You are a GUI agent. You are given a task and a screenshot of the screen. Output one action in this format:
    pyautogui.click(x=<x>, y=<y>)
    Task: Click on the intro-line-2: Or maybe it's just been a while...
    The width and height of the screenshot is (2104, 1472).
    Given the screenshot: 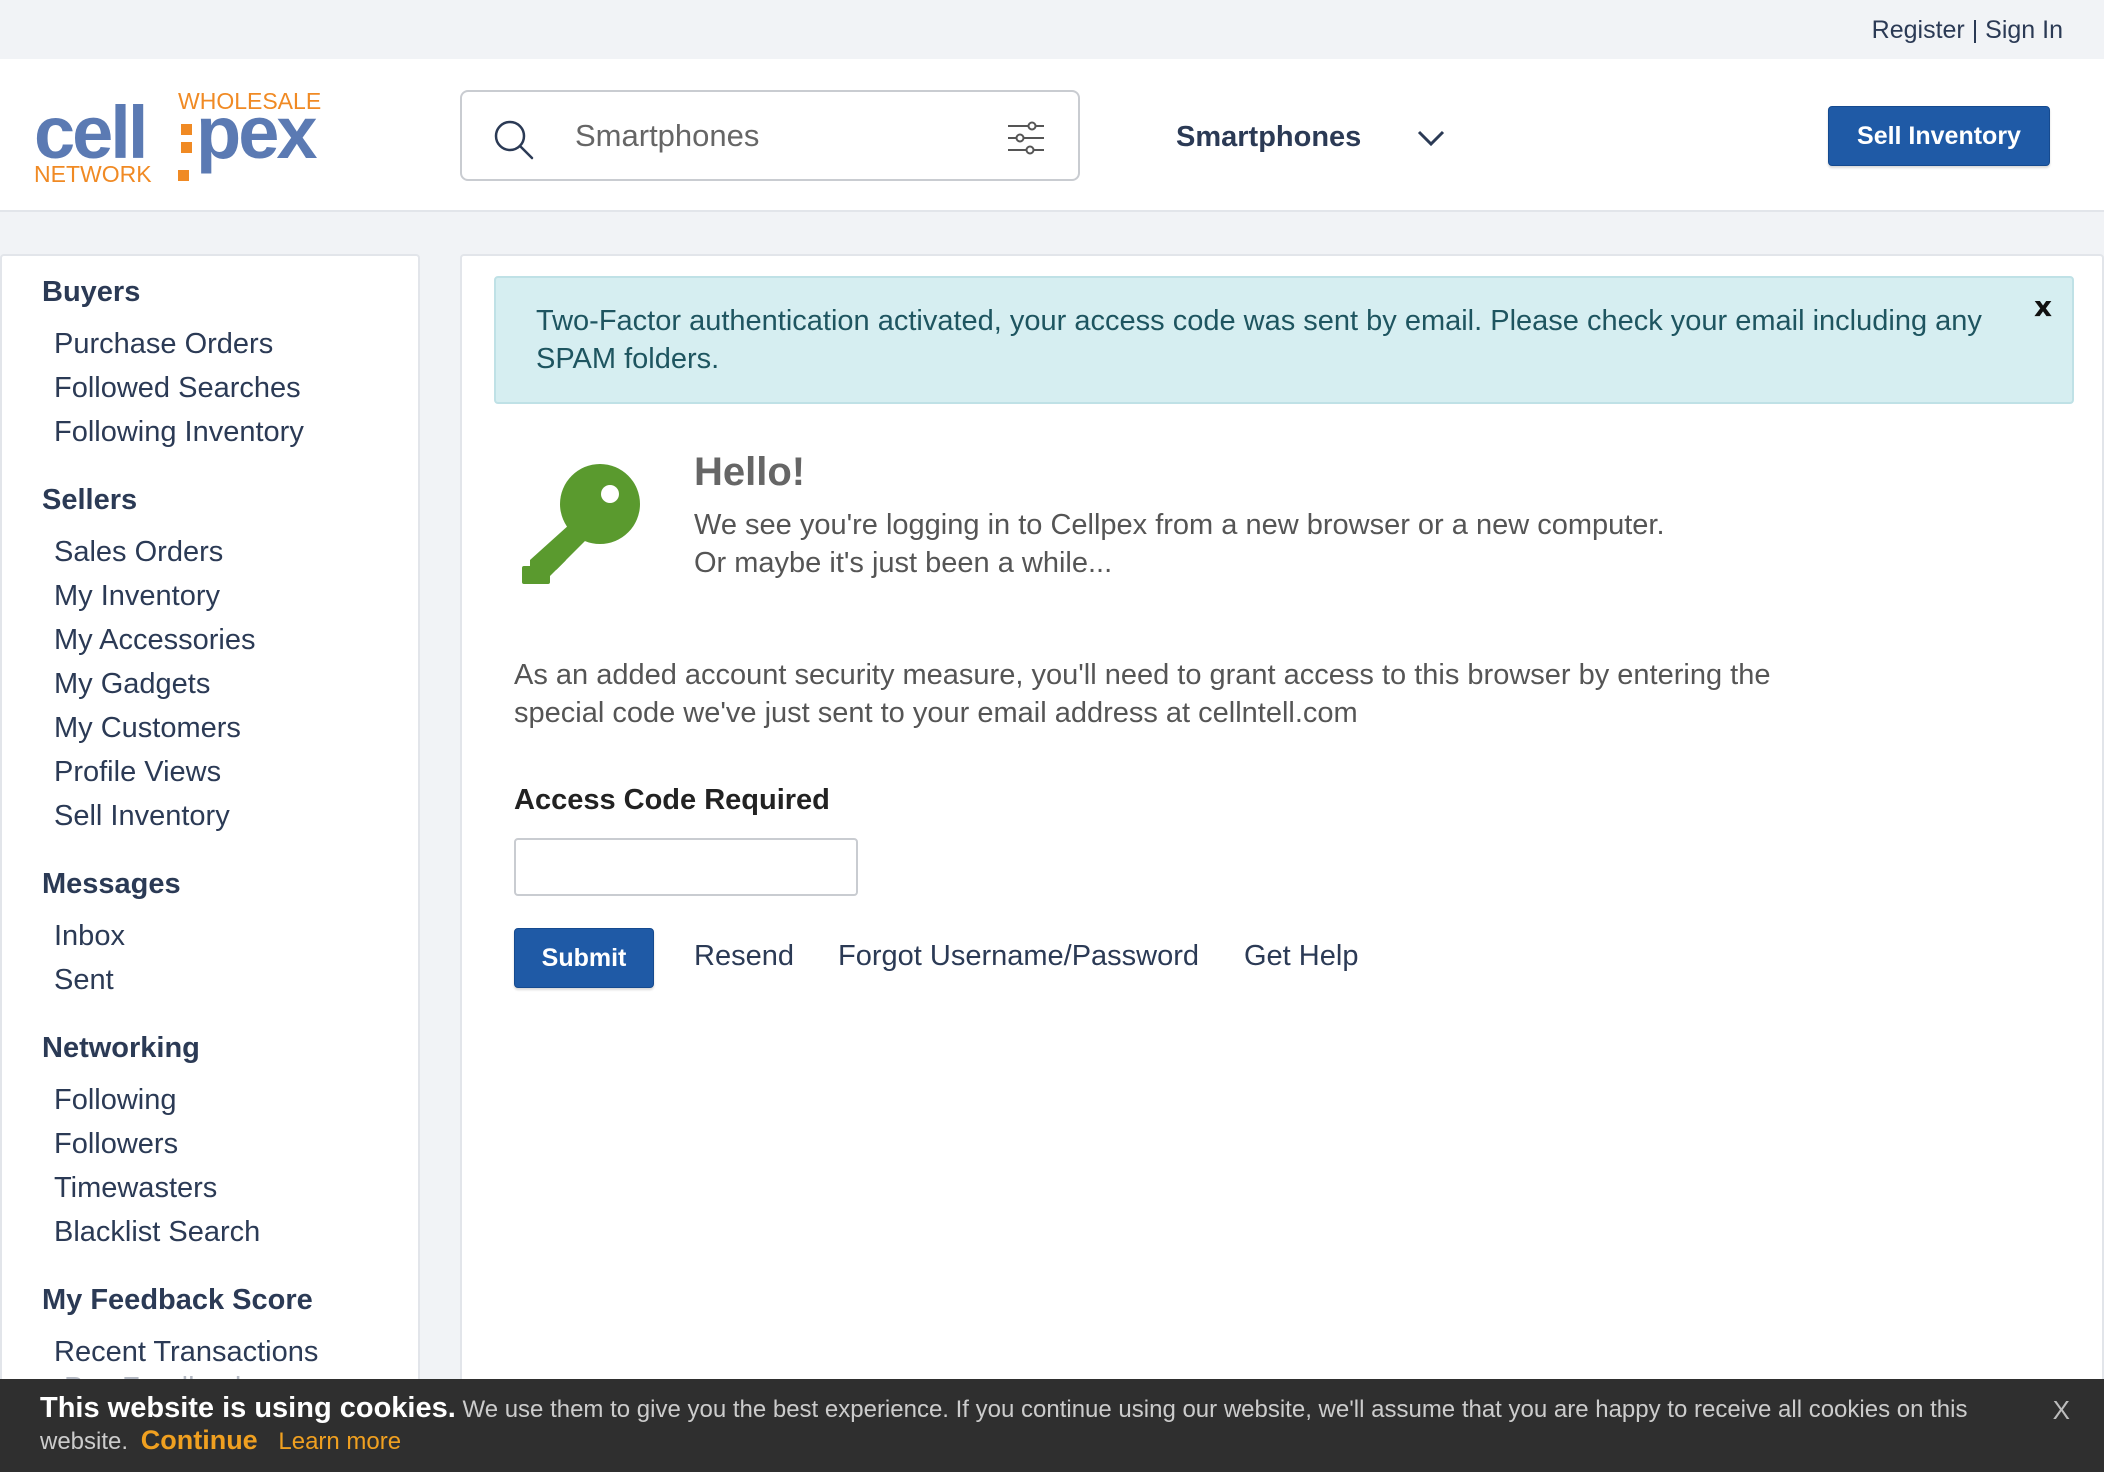 What is the action you would take?
    pyautogui.click(x=903, y=563)
    